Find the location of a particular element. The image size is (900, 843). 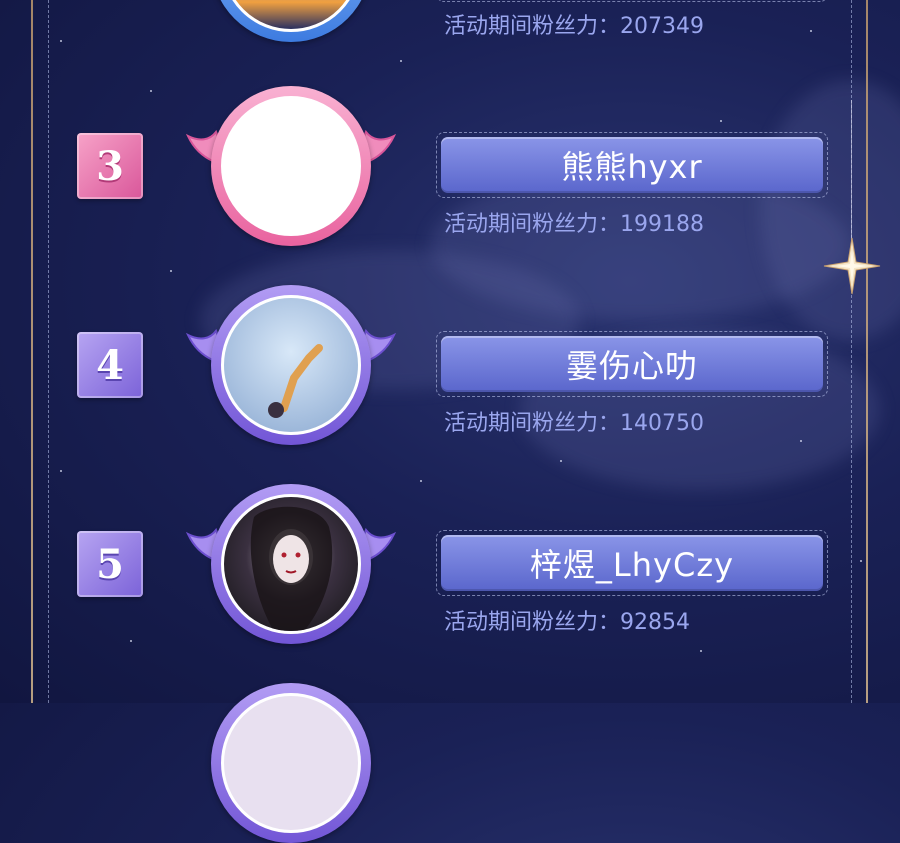

rank-badge-3: 3 is located at coordinates (110, 166).